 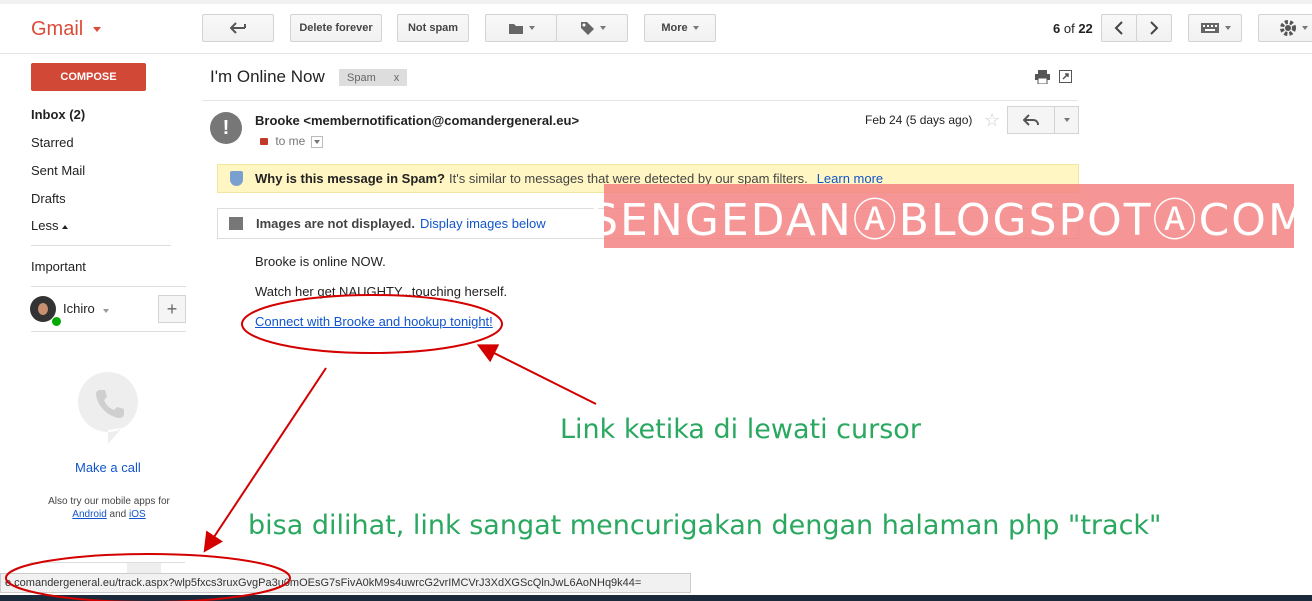 I want to click on url-highlight-ellipse, so click(x=148, y=577).